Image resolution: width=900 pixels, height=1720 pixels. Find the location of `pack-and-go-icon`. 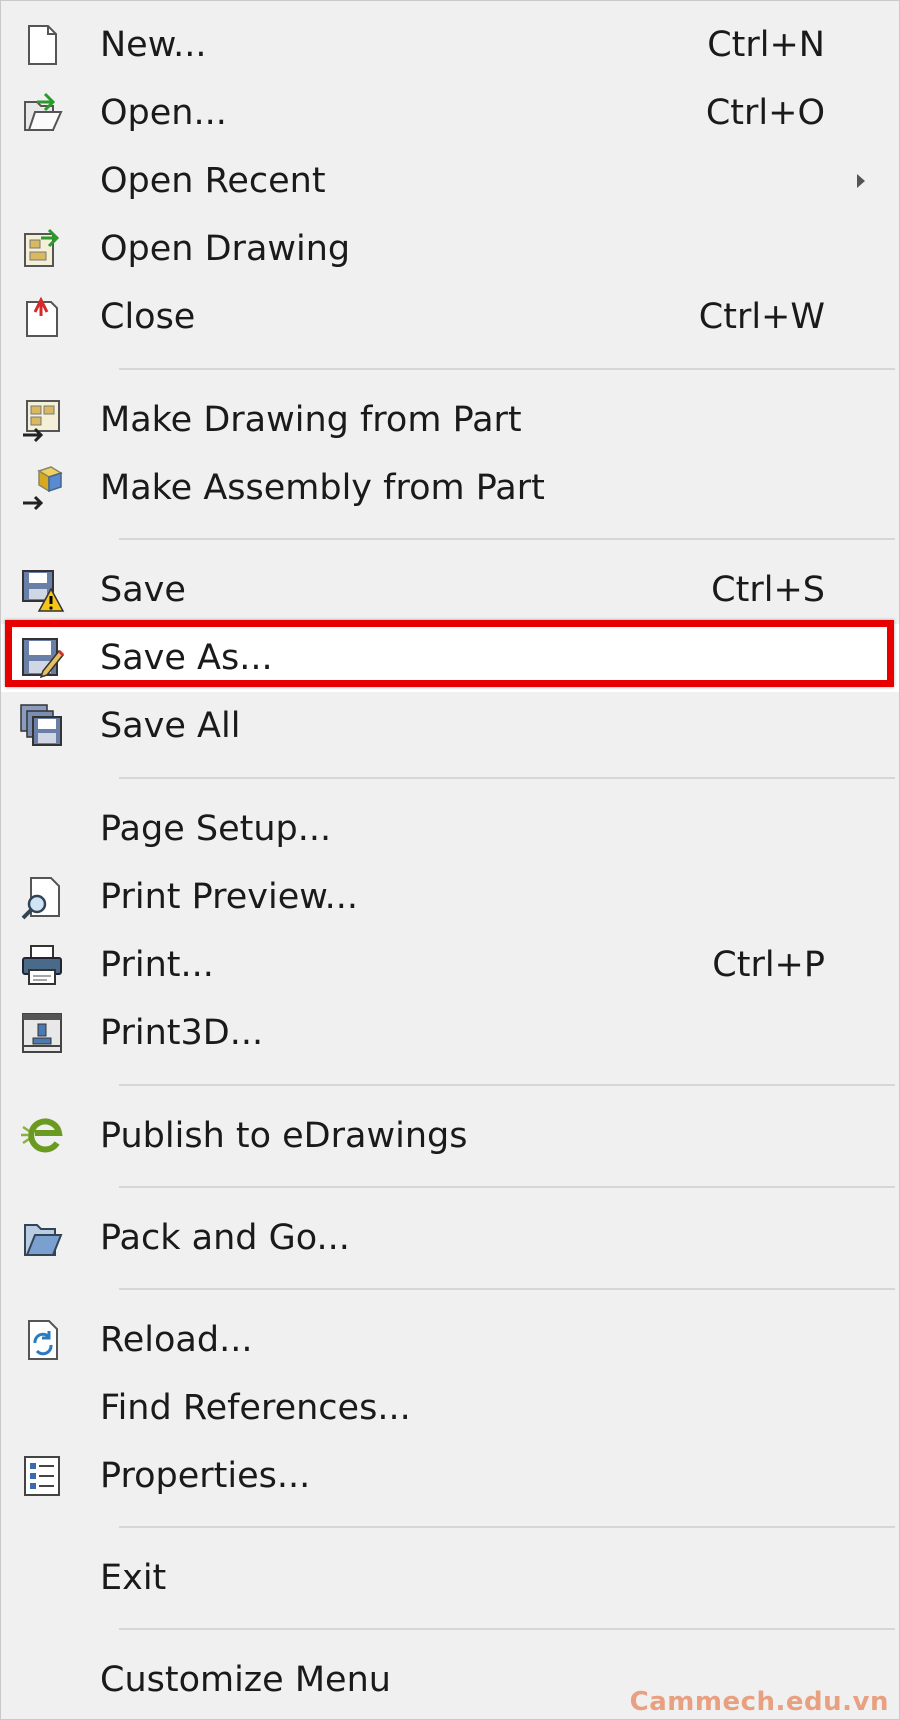

pack-and-go-icon is located at coordinates (42, 1238).